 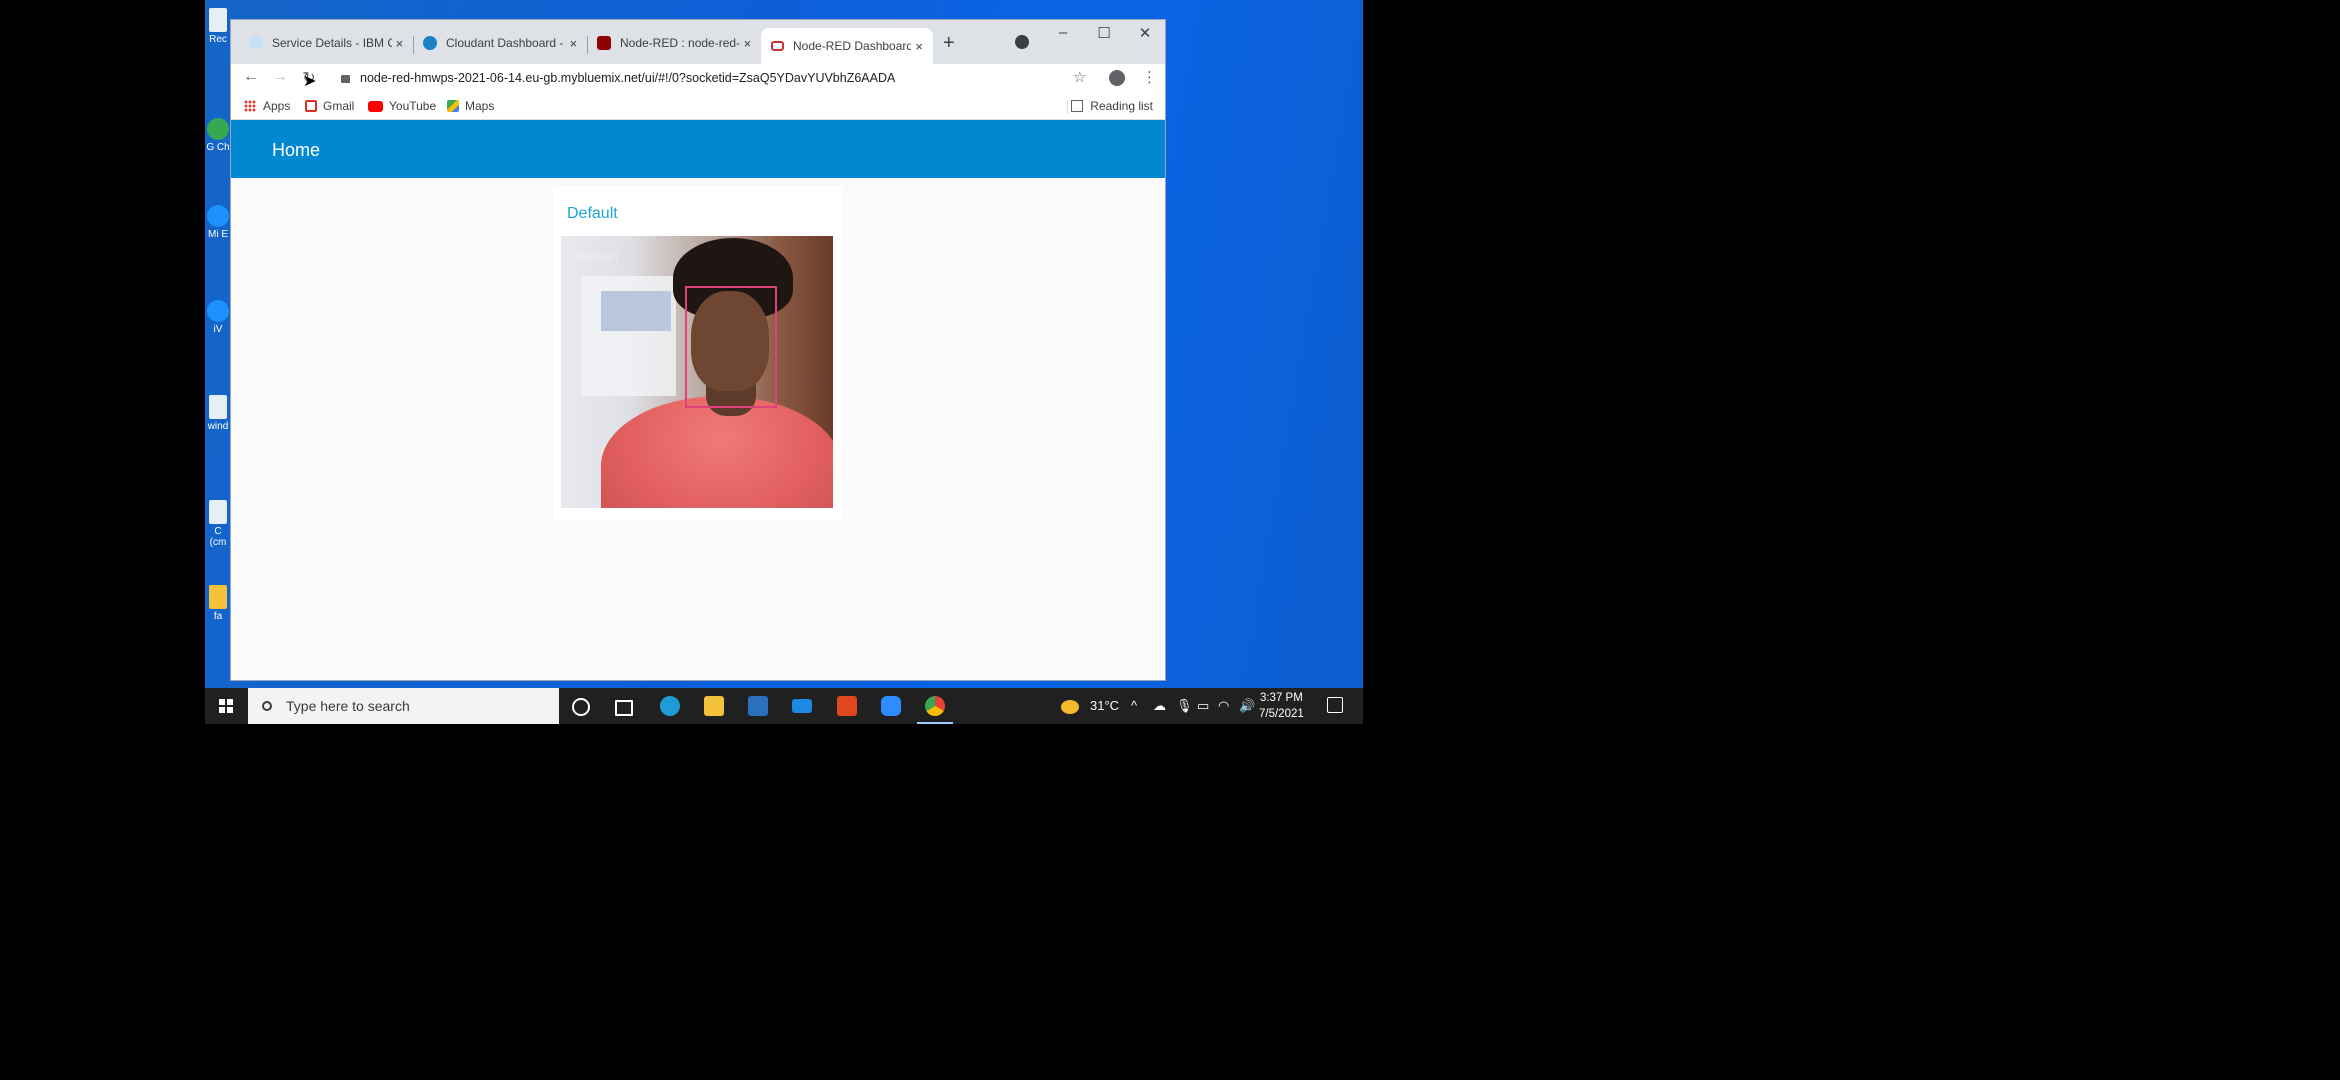 What do you see at coordinates (218, 216) in the screenshot?
I see `edge-icon` at bounding box center [218, 216].